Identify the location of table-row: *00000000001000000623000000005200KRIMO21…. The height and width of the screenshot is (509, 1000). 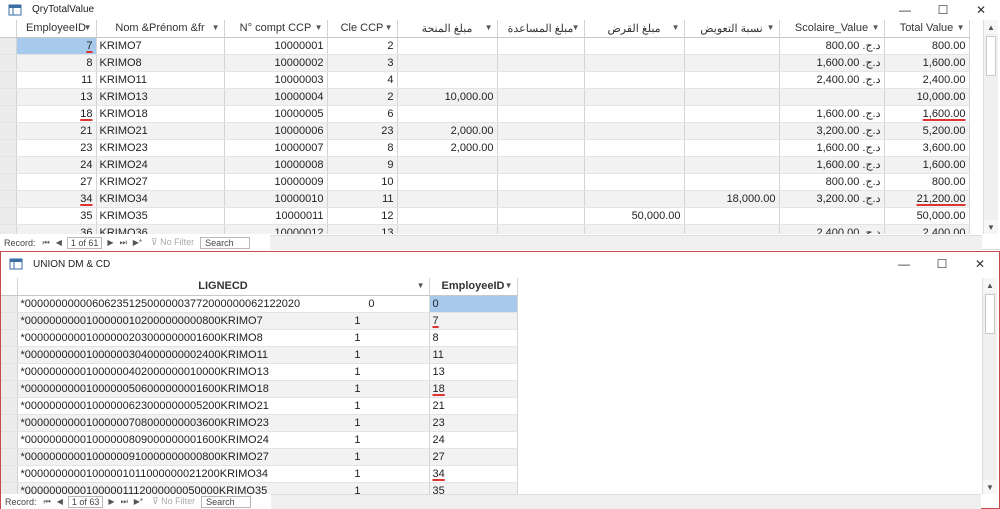
(259, 406).